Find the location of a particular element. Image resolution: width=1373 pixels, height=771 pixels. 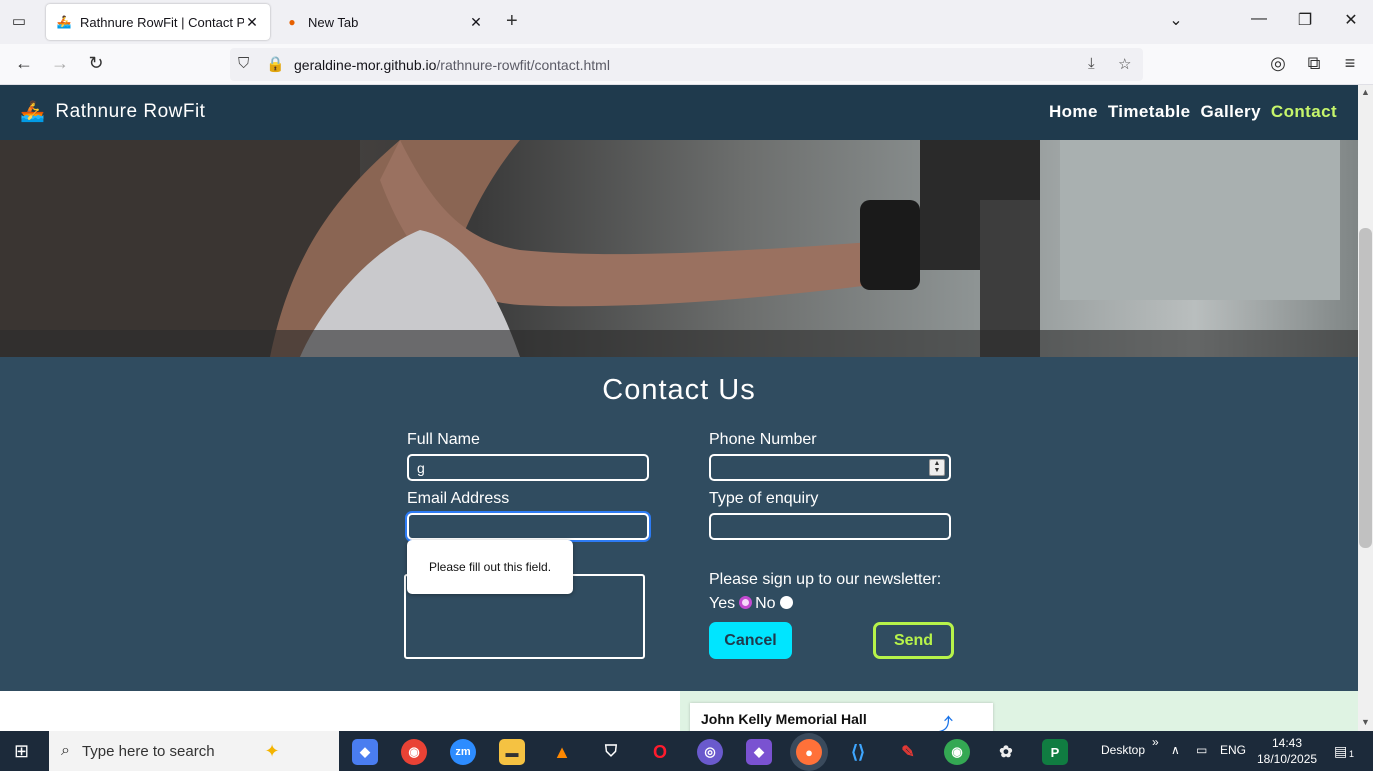

email-field is located at coordinates (528, 526).